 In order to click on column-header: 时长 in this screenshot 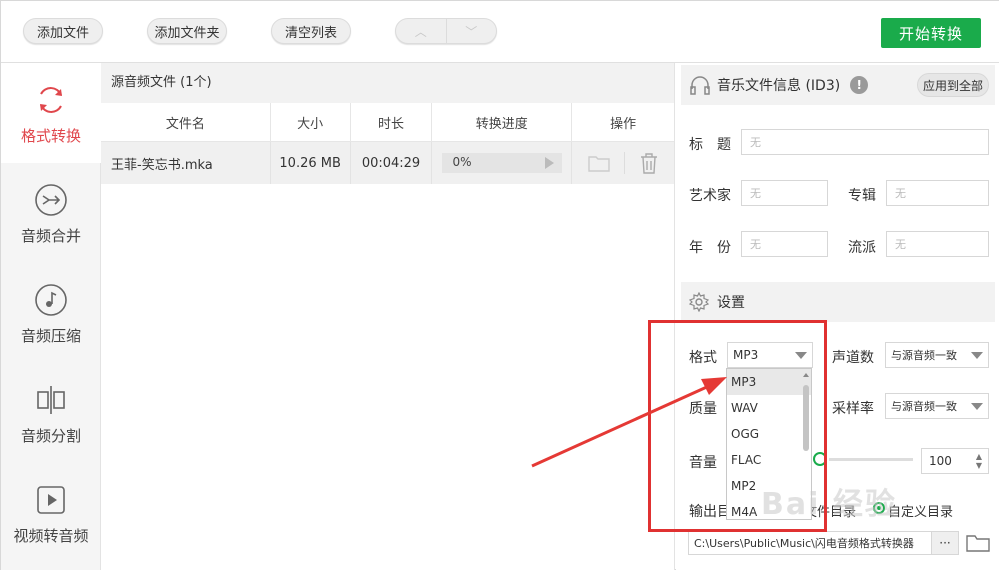, I will do `click(392, 122)`.